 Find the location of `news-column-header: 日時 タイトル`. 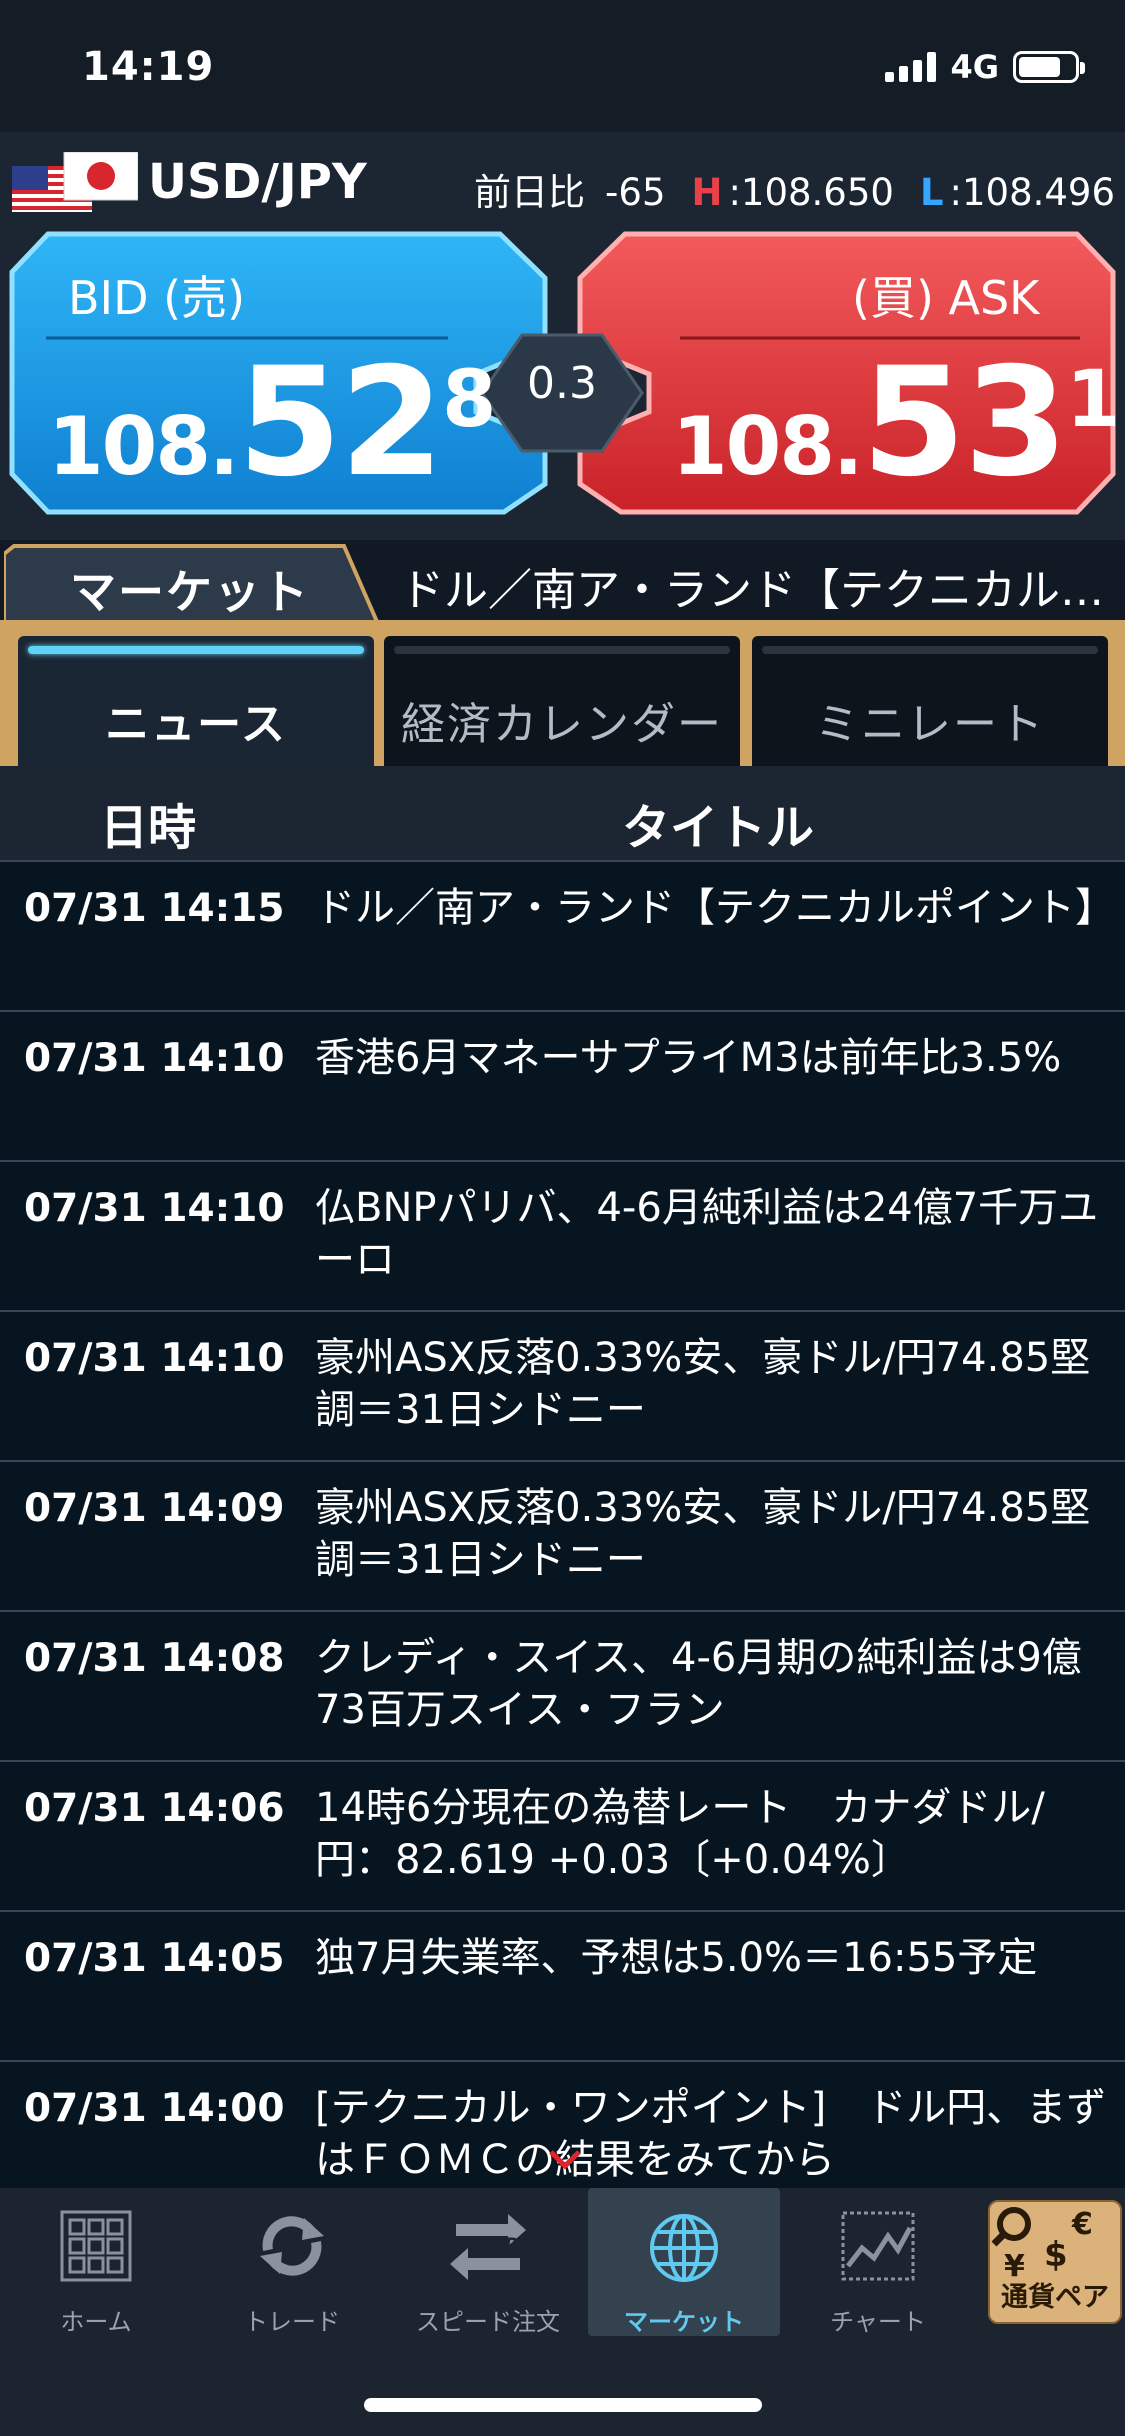

news-column-header: 日時 タイトル is located at coordinates (562, 814).